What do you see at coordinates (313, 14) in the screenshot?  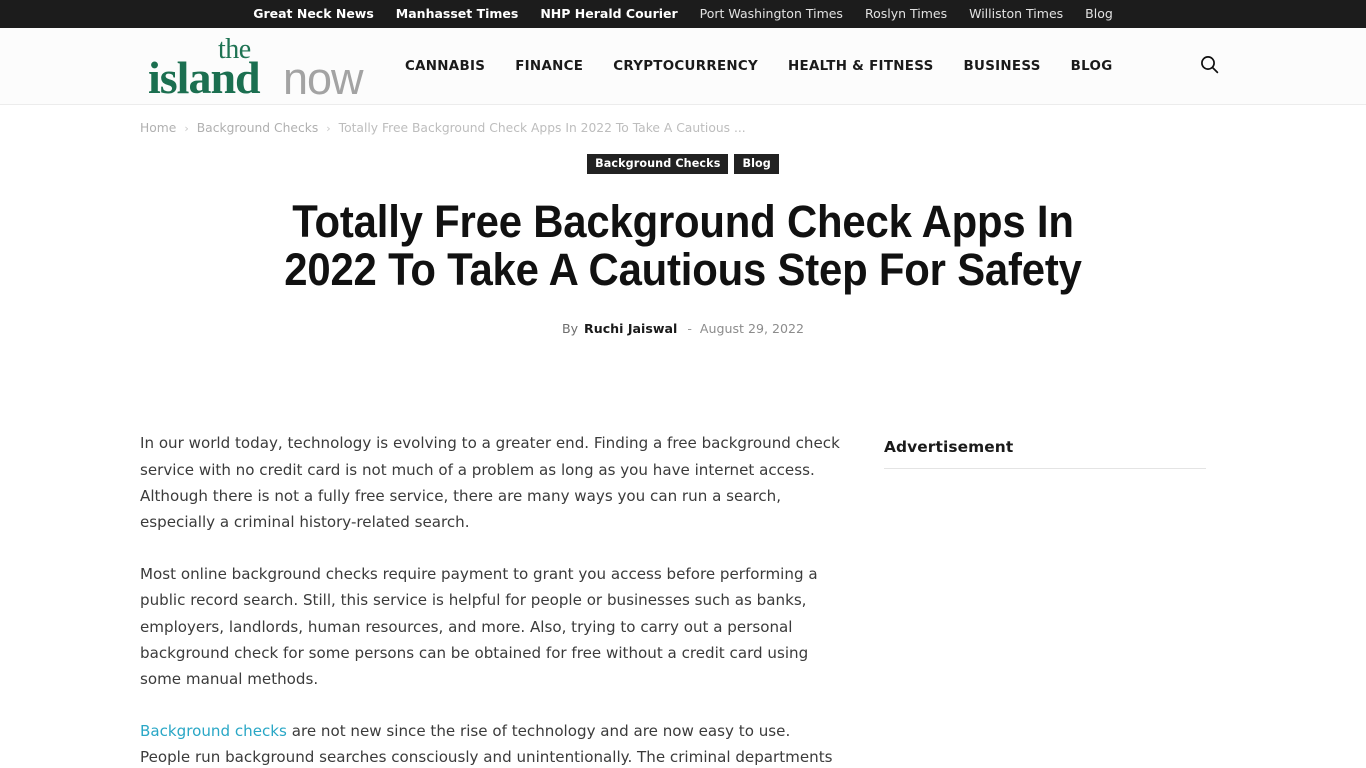 I see `topbar-link-great-neck-news: Great Neck News` at bounding box center [313, 14].